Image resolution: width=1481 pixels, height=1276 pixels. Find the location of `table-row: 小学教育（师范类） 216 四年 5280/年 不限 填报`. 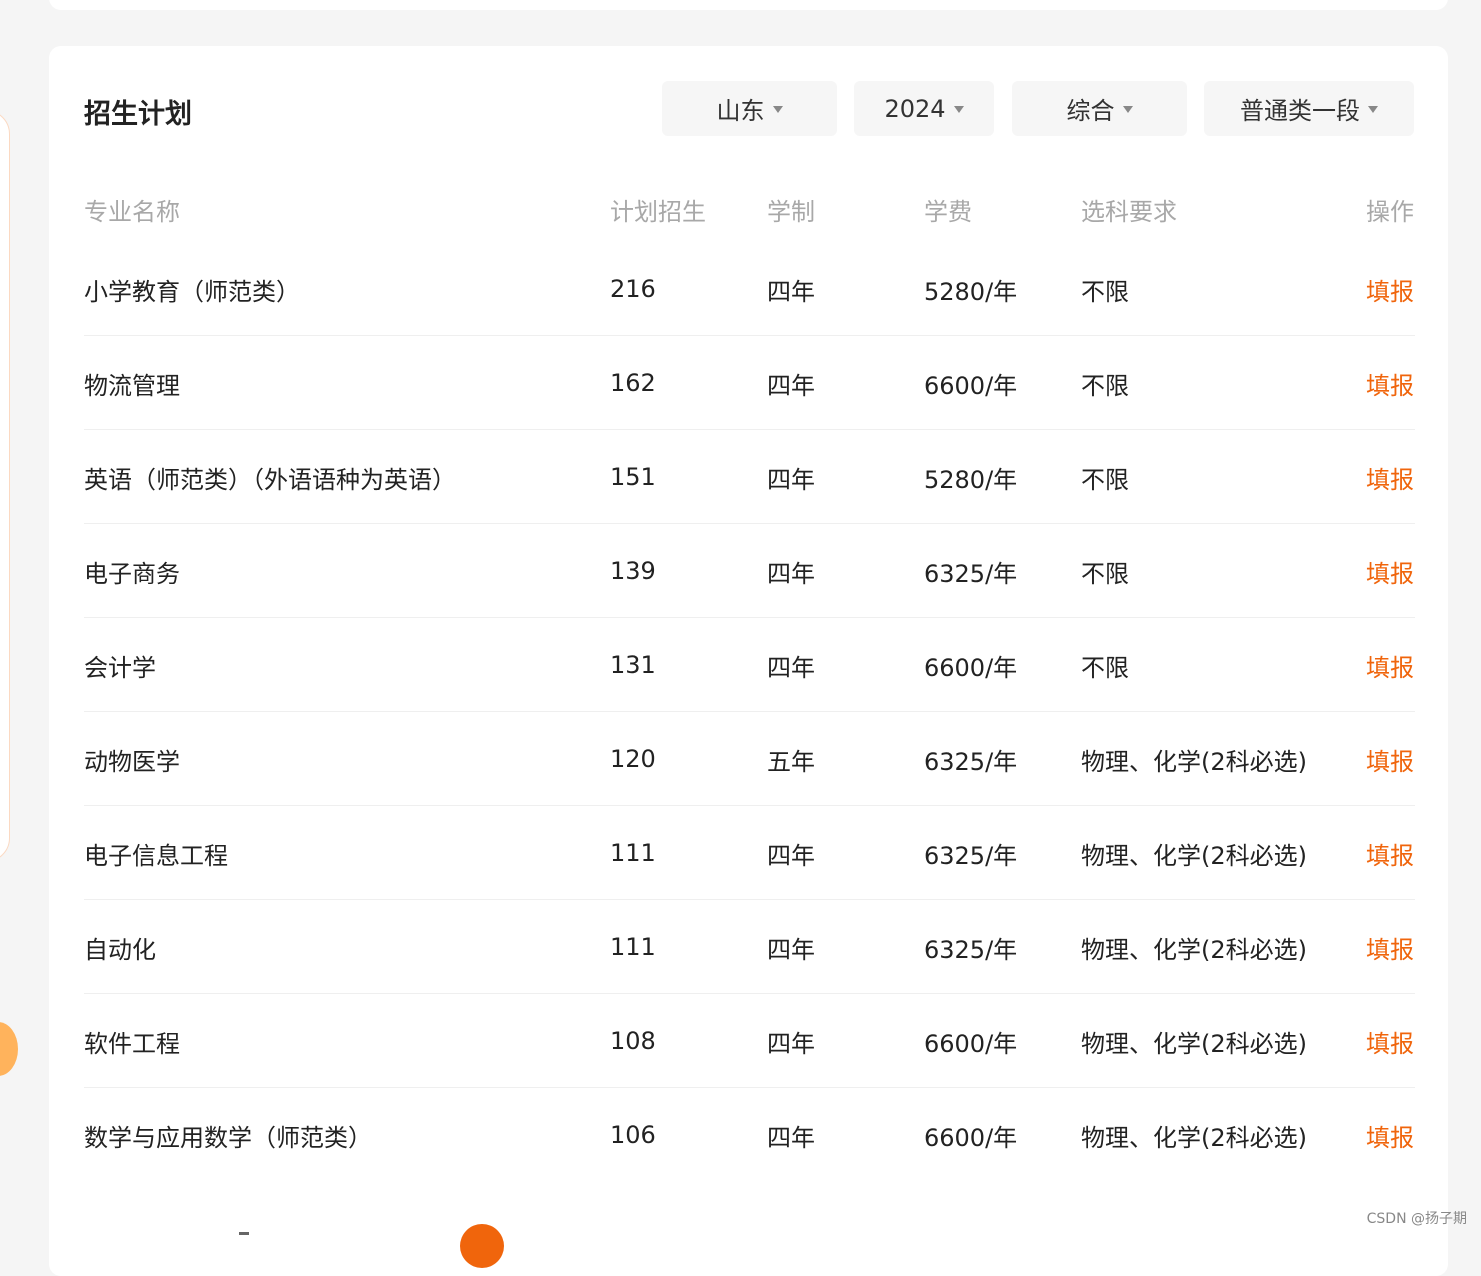

table-row: 小学教育（师范类） 216 四年 5280/年 不限 填报 is located at coordinates (749, 289).